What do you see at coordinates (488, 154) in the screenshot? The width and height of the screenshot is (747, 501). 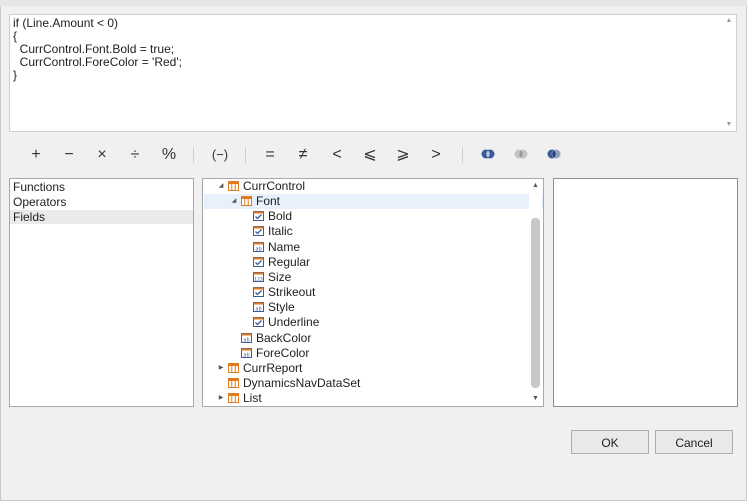 I see `and-operator-icon` at bounding box center [488, 154].